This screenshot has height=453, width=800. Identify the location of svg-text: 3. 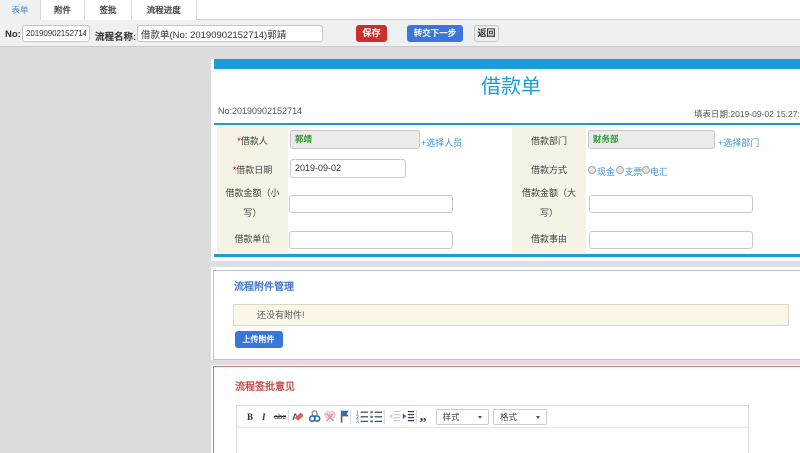
(357, 421).